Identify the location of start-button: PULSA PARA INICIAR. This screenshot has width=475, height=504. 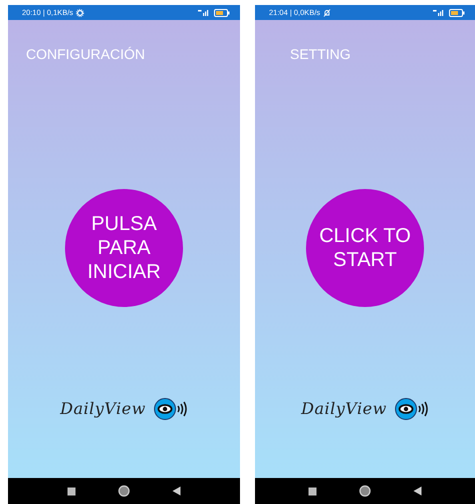
(124, 248).